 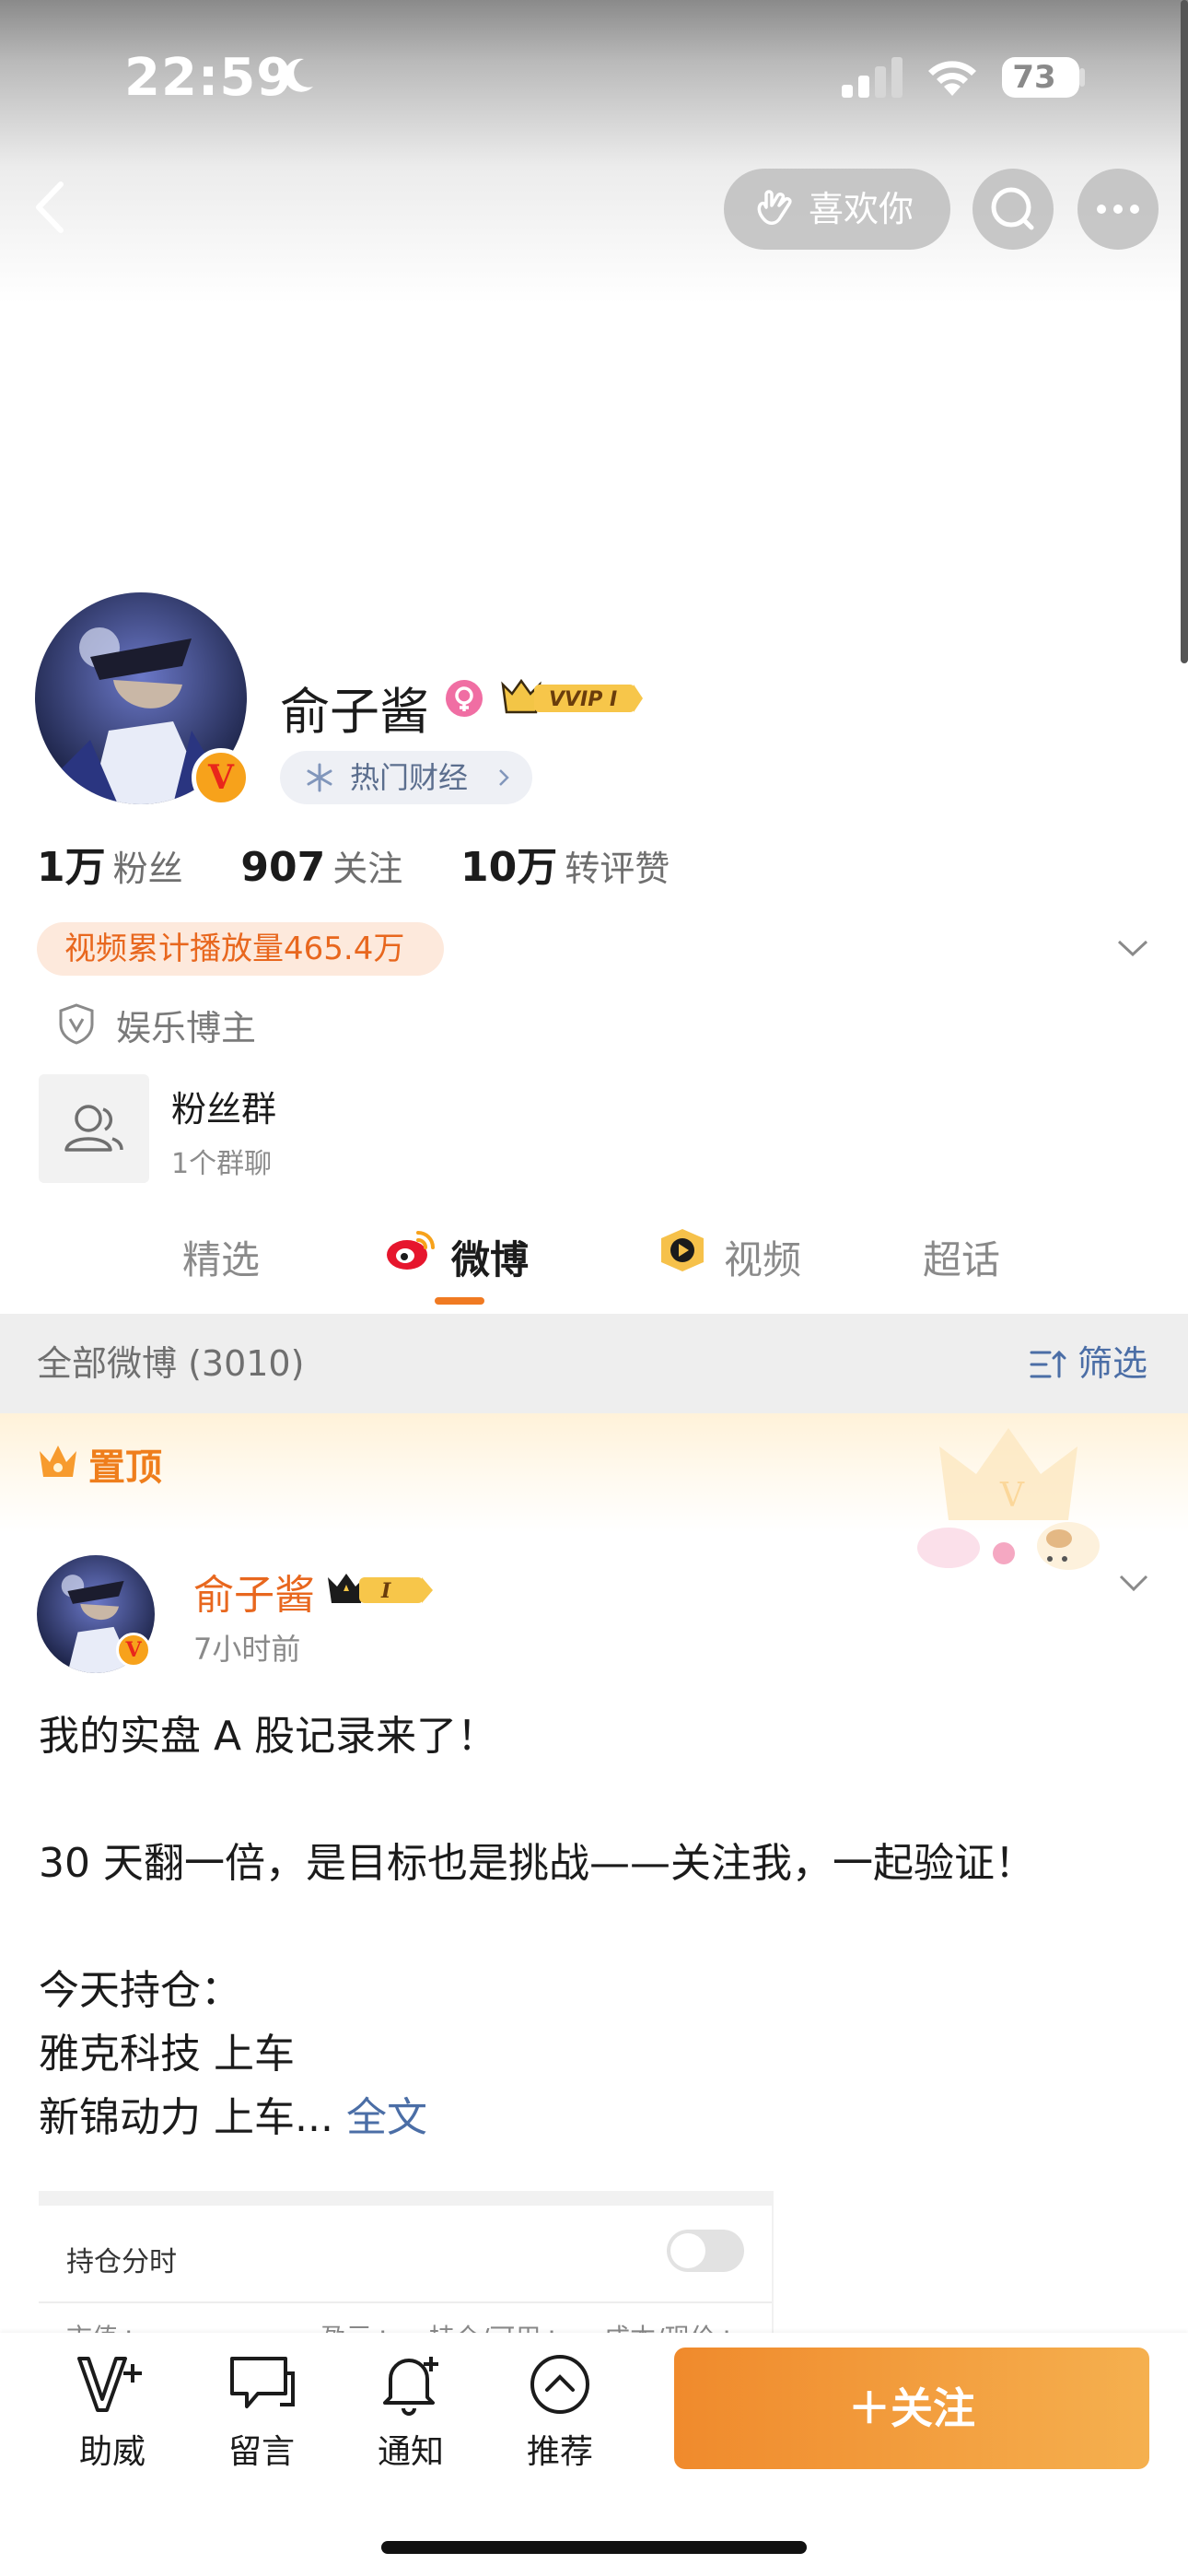 I want to click on battery-tip, so click(x=1082, y=77).